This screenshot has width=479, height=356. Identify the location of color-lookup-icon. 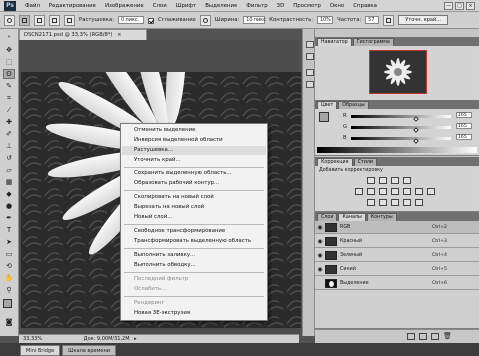
(431, 191).